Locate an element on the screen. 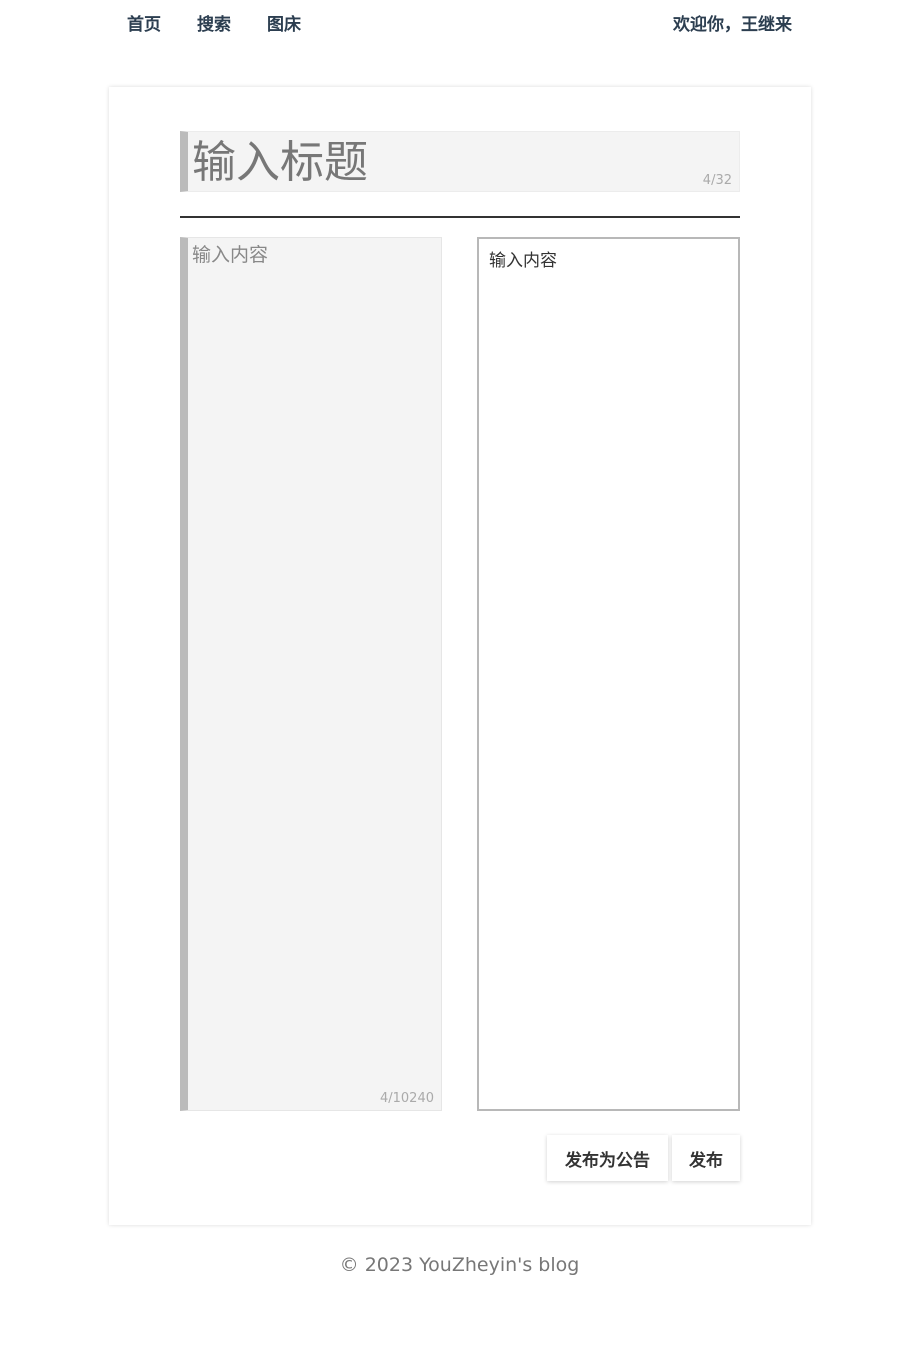 This screenshot has height=1350, width=919. preview-text: 输入内容 is located at coordinates (523, 261).